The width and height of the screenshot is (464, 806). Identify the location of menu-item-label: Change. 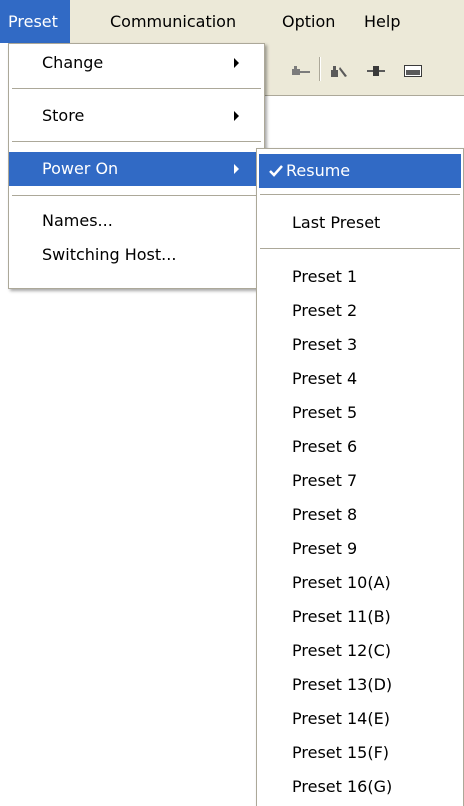
(73, 62).